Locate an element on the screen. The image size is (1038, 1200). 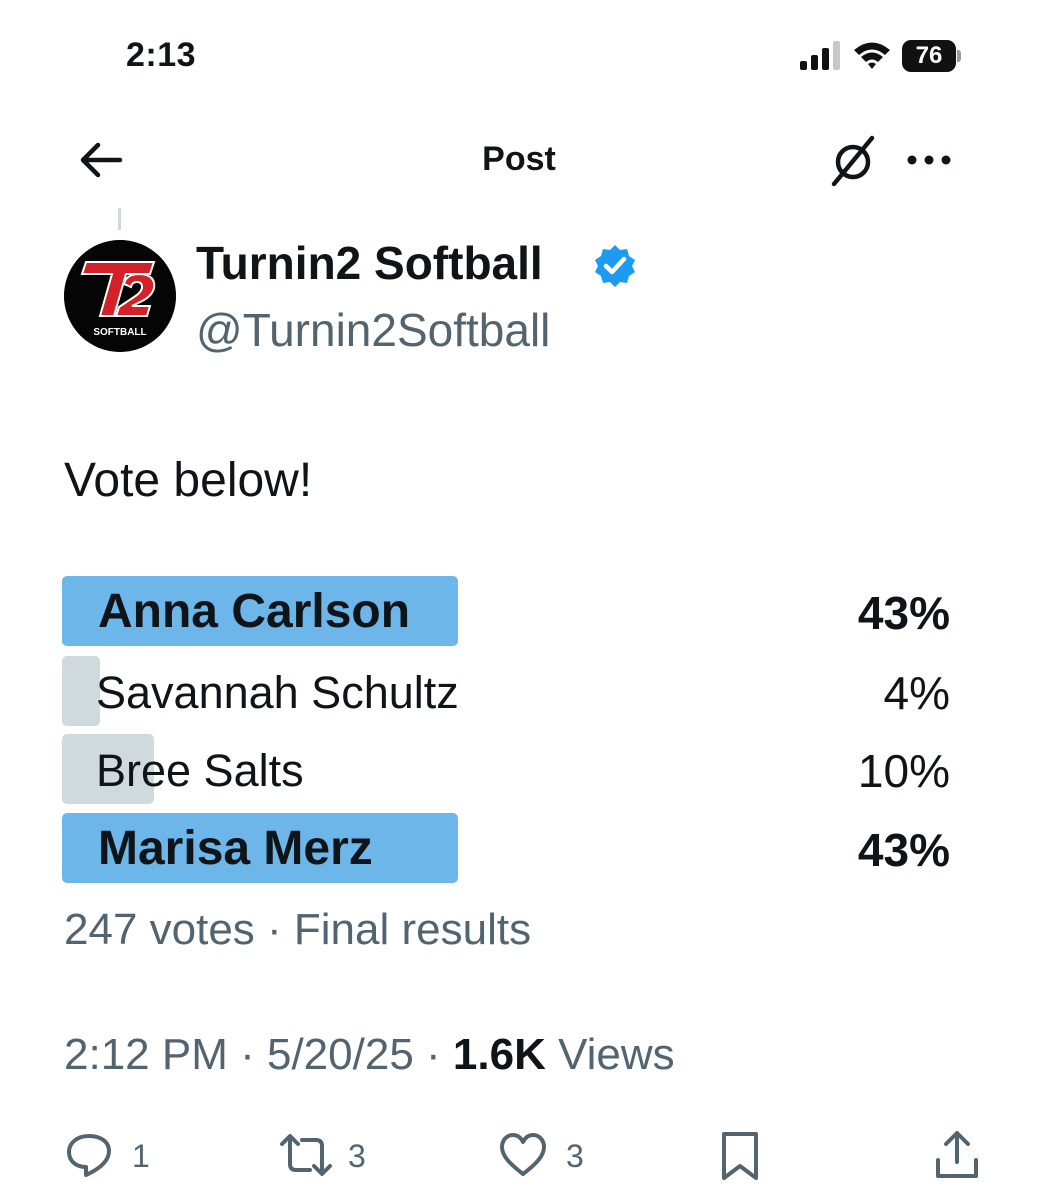
reply-button: 1 is located at coordinates (109, 1155).